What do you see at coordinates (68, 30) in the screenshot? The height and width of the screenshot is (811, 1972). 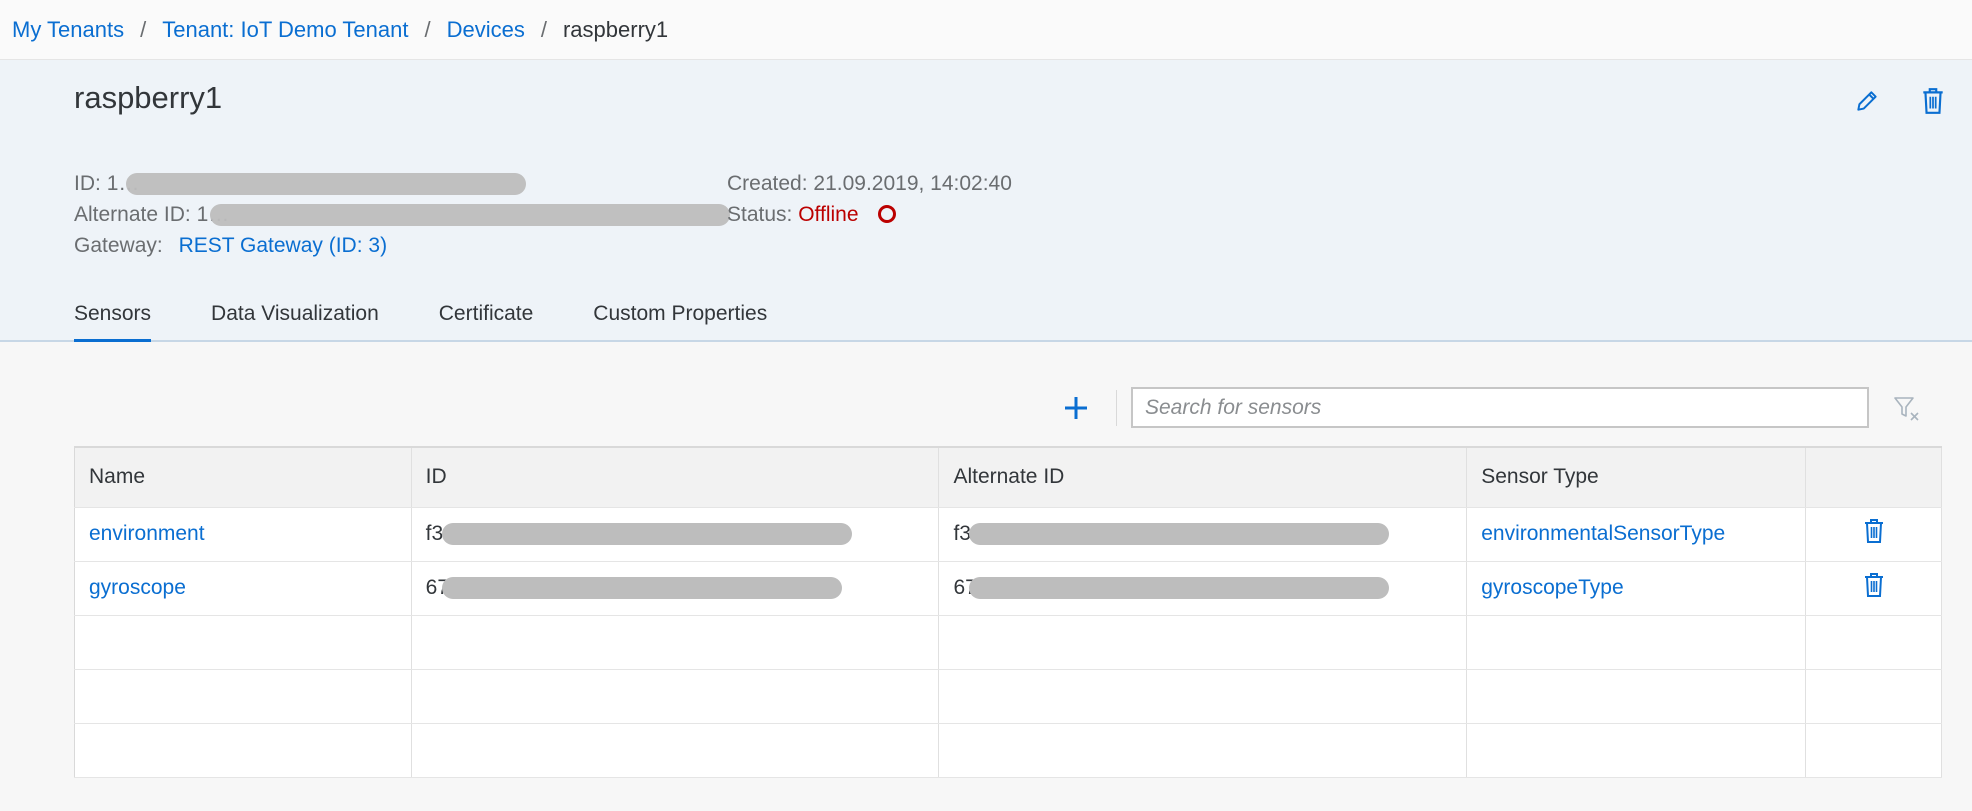 I see `breadcrumb-my-tenants: My Tenants` at bounding box center [68, 30].